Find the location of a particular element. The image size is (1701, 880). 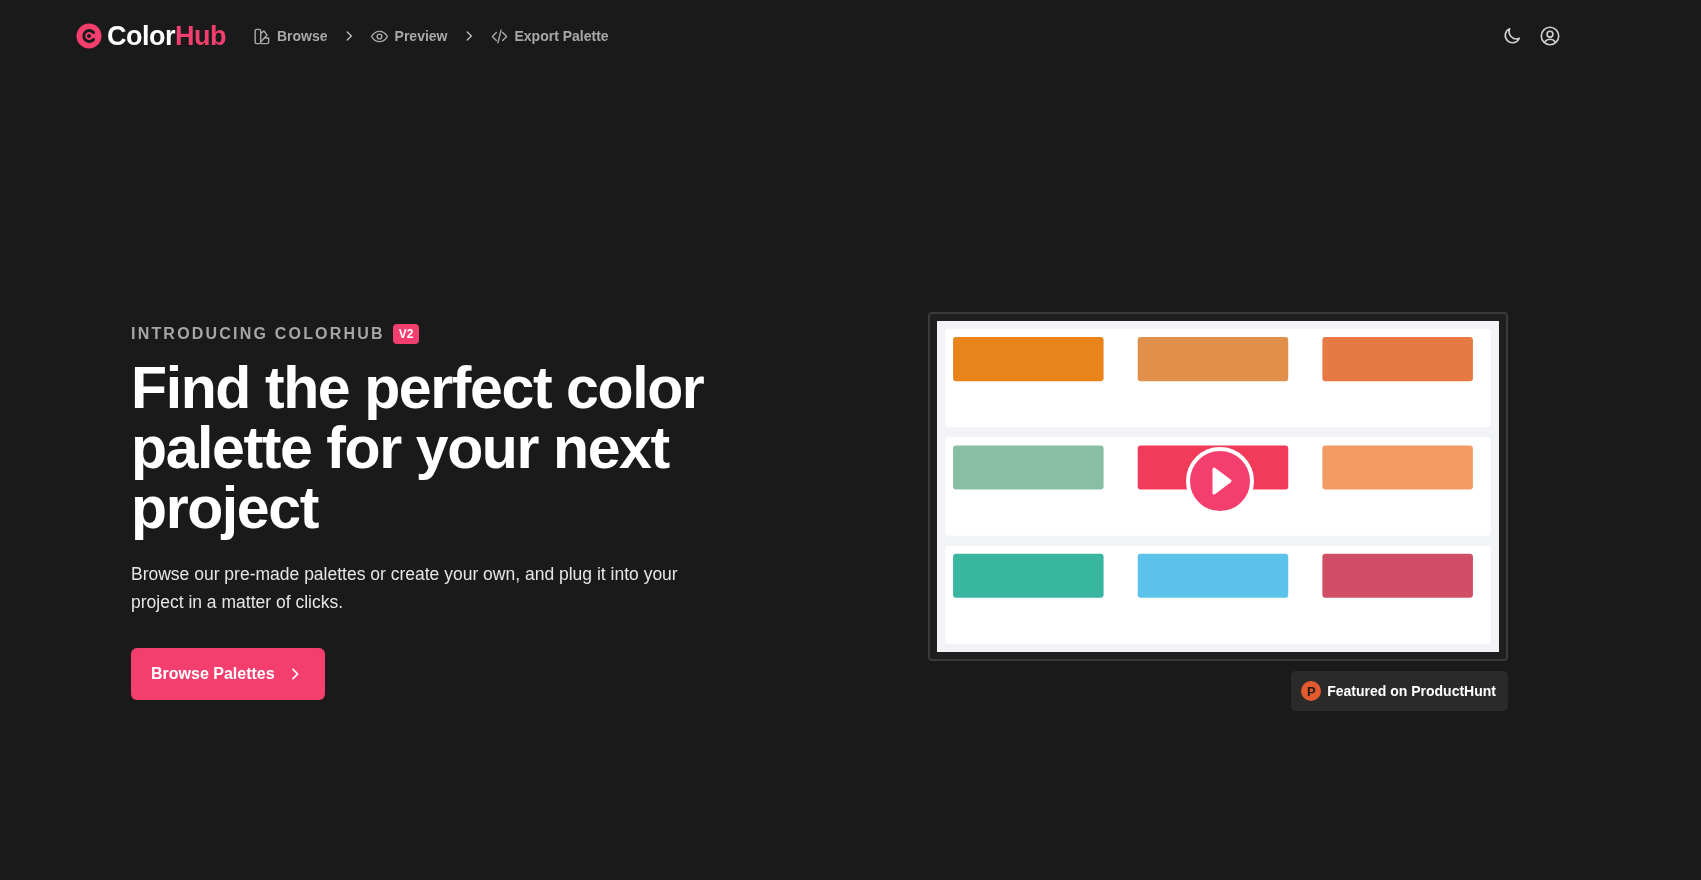

browse-palettes-button: Browse Palettes is located at coordinates (228, 673).